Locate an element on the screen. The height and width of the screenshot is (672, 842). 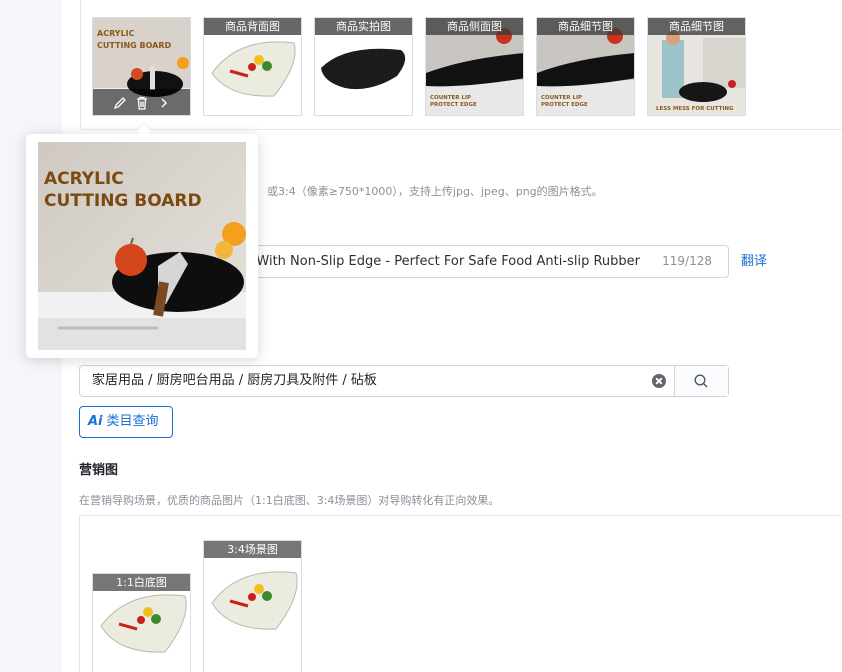
main-image-thumb-4: 商品侧面图 COUNTER LIP PROTECT EDGE is located at coordinates (474, 66).